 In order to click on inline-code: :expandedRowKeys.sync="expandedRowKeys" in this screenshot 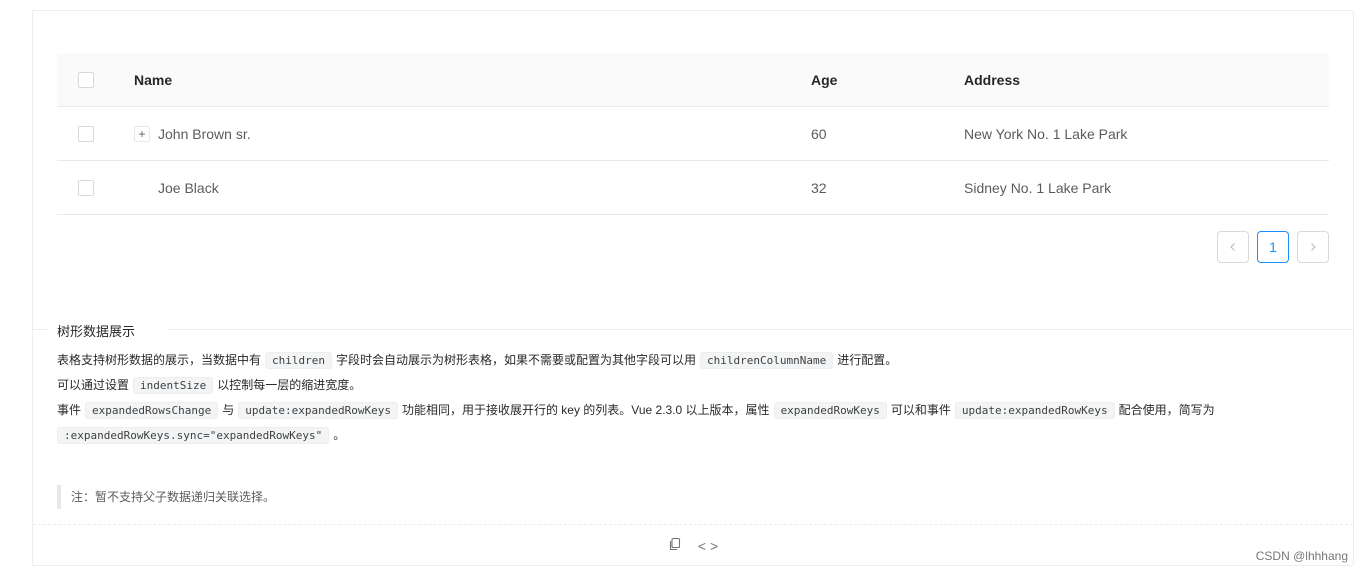, I will do `click(193, 435)`.